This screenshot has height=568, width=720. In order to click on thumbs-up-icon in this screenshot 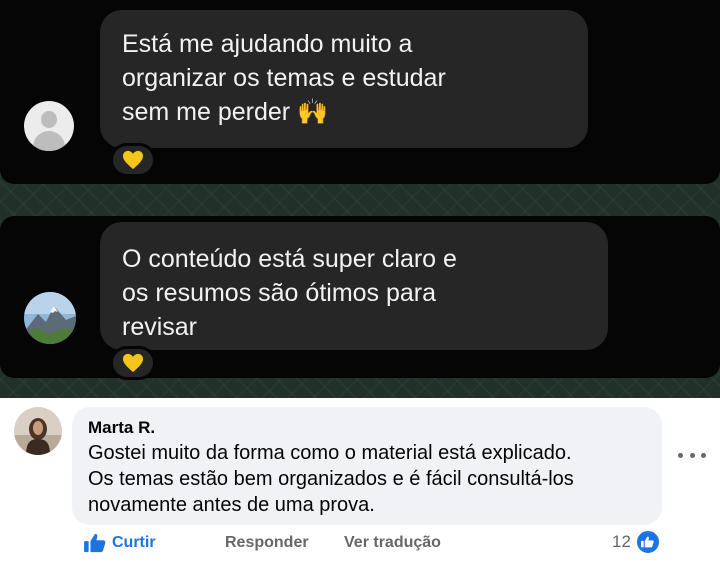, I will do `click(95, 543)`.